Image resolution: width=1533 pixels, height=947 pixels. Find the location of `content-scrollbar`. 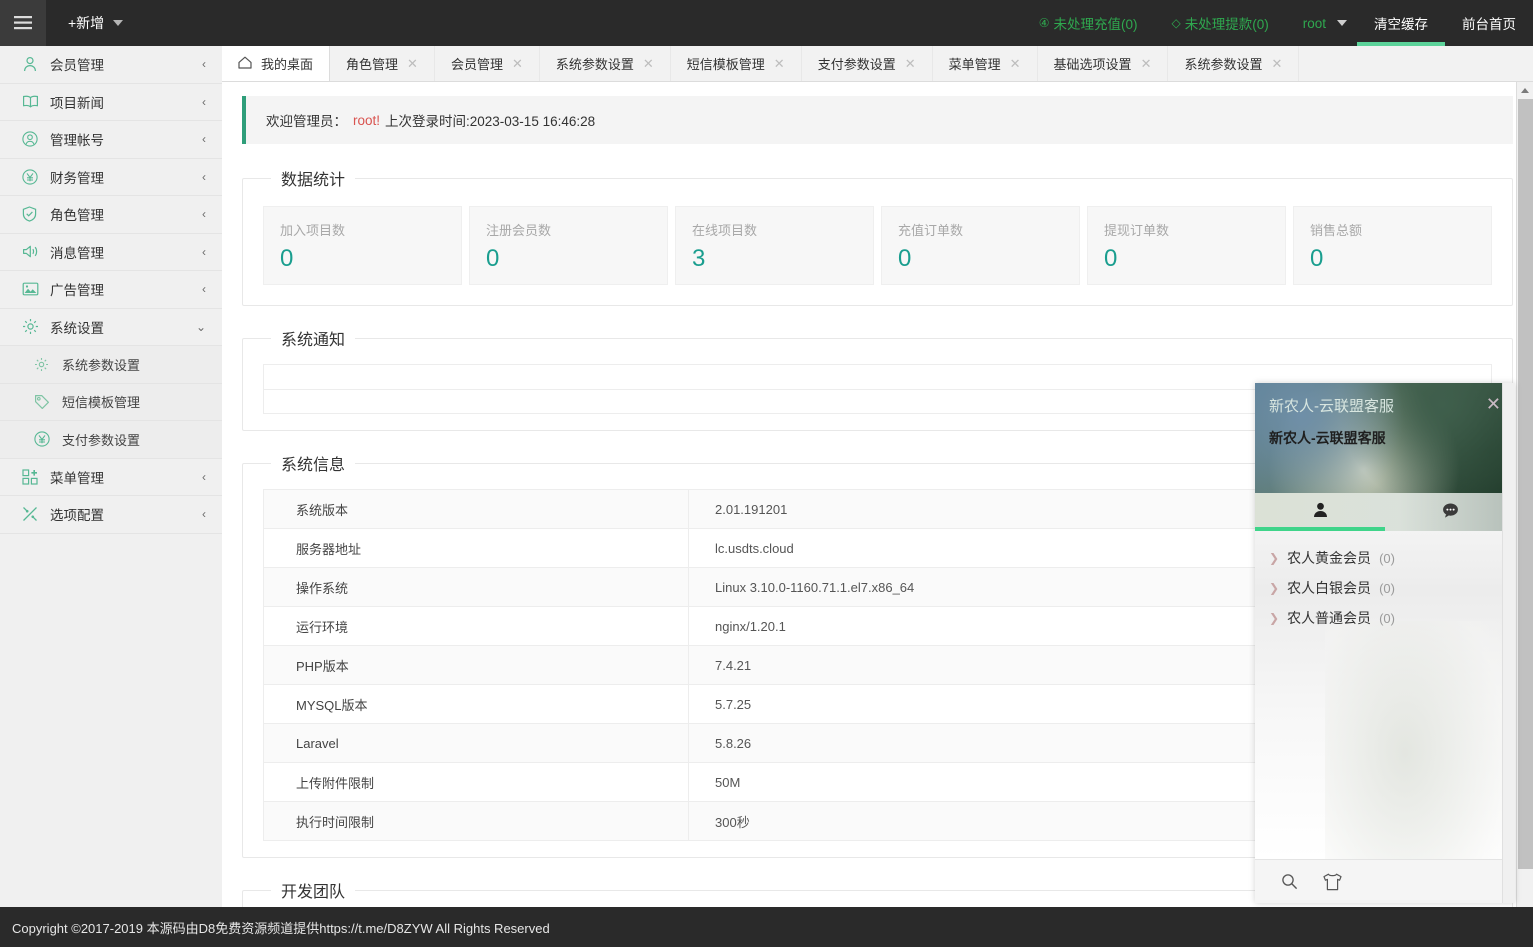

content-scrollbar is located at coordinates (1524, 494).